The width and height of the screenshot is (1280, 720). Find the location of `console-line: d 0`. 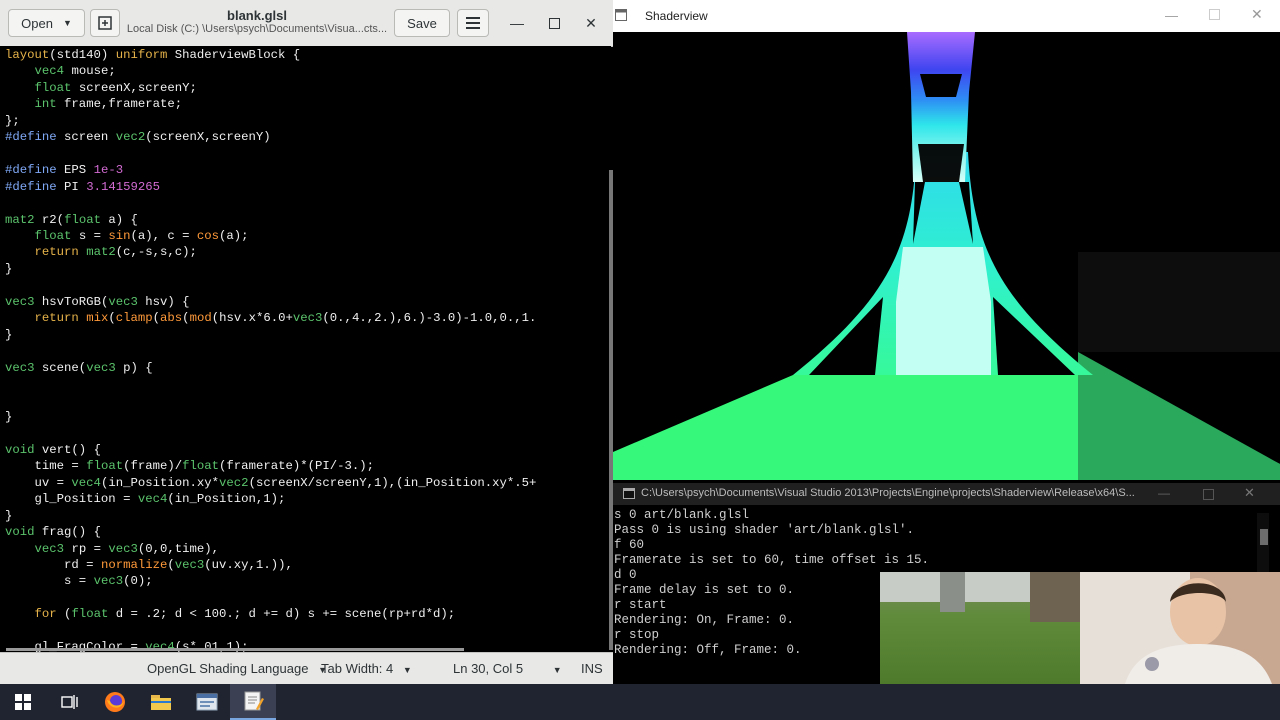

console-line: d 0 is located at coordinates (625, 575).